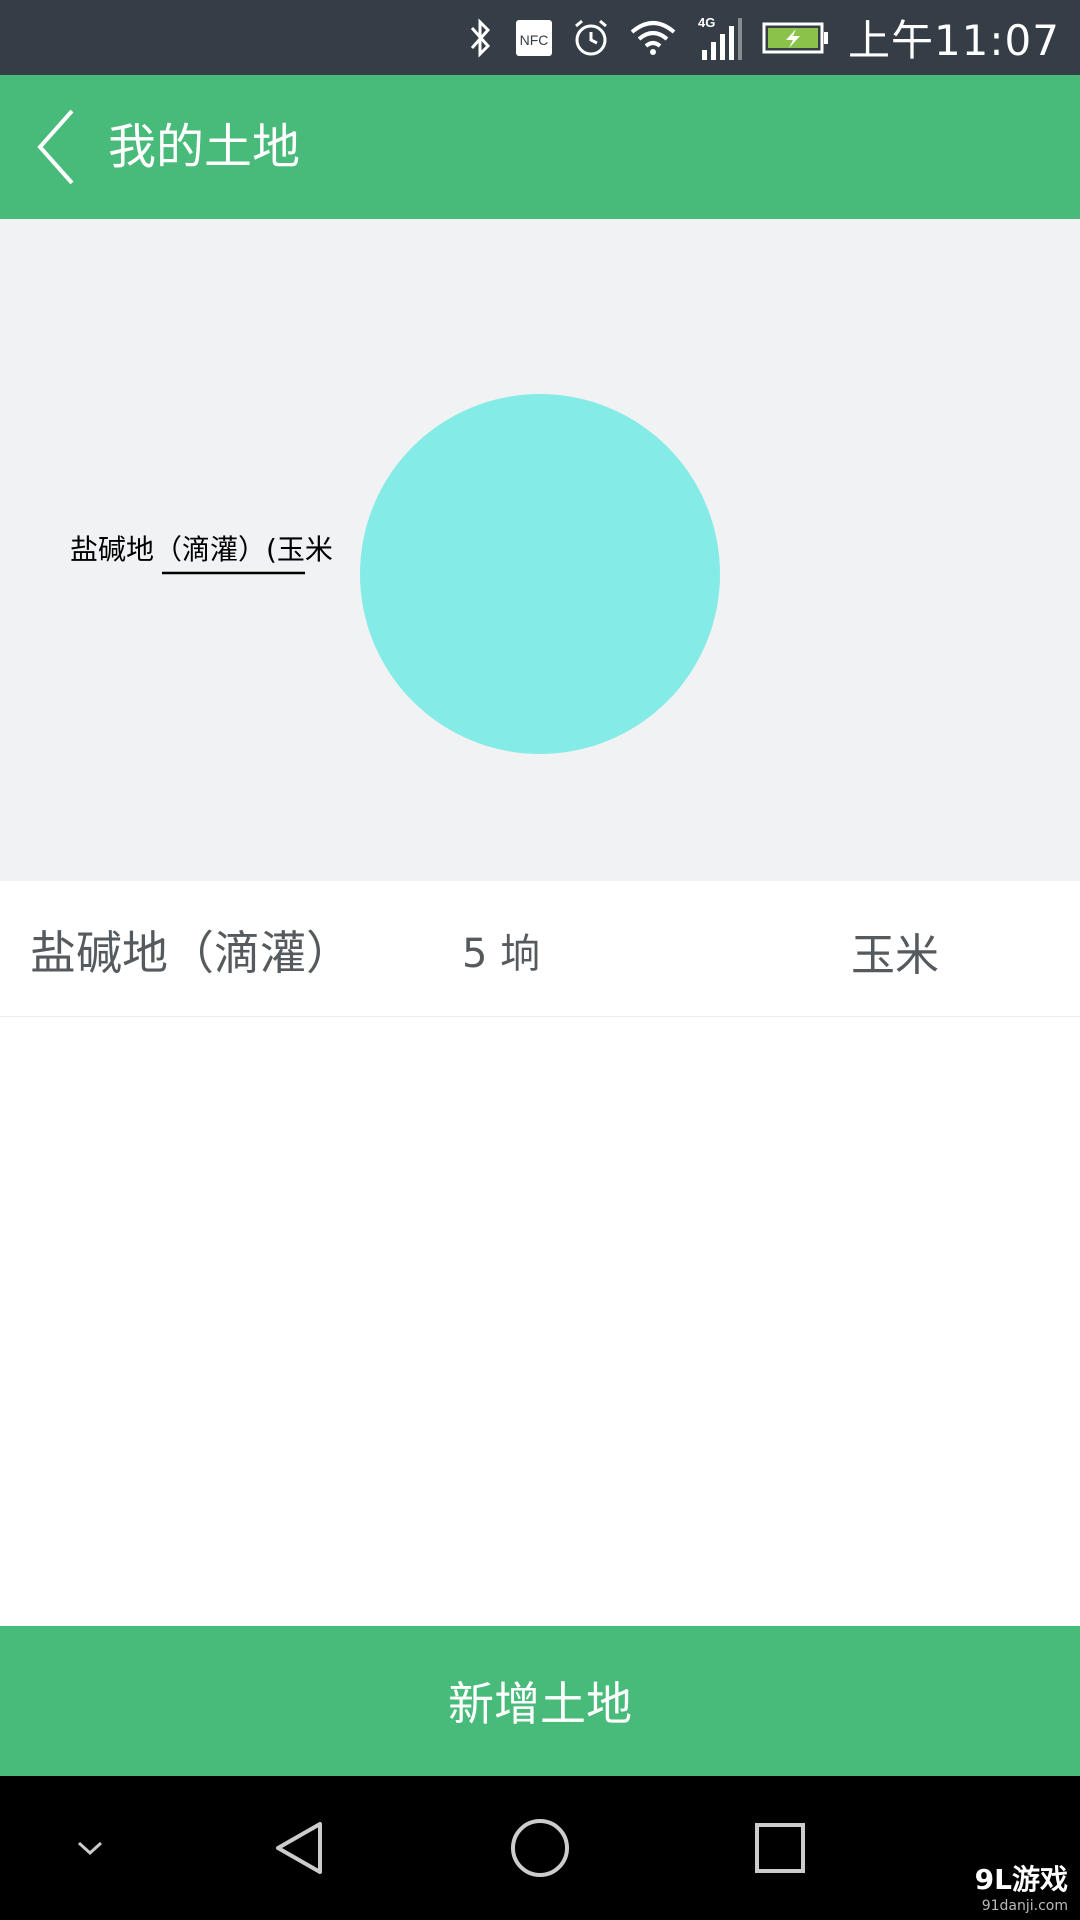 Image resolution: width=1080 pixels, height=1920 pixels. I want to click on land-name: 盐碱地（滴灌）, so click(191, 953).